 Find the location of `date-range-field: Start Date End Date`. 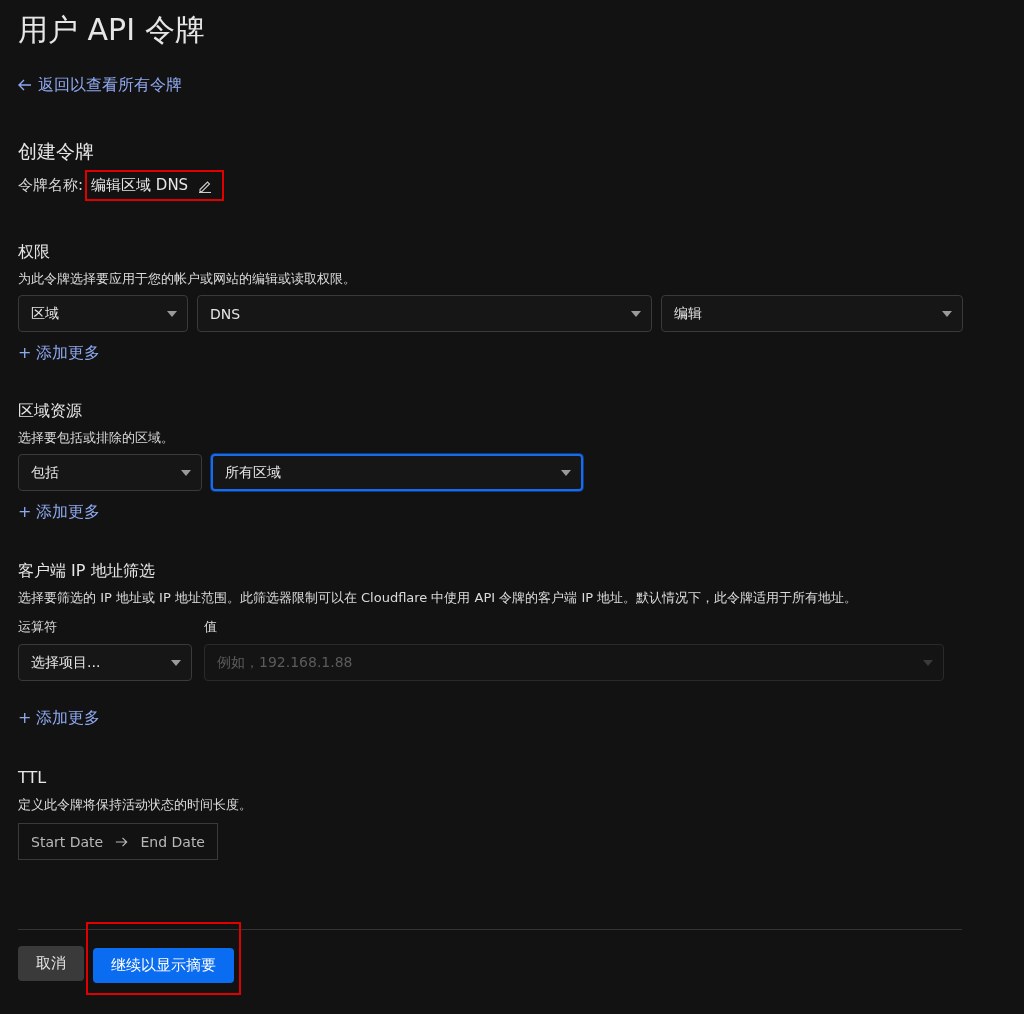

date-range-field: Start Date End Date is located at coordinates (118, 841).